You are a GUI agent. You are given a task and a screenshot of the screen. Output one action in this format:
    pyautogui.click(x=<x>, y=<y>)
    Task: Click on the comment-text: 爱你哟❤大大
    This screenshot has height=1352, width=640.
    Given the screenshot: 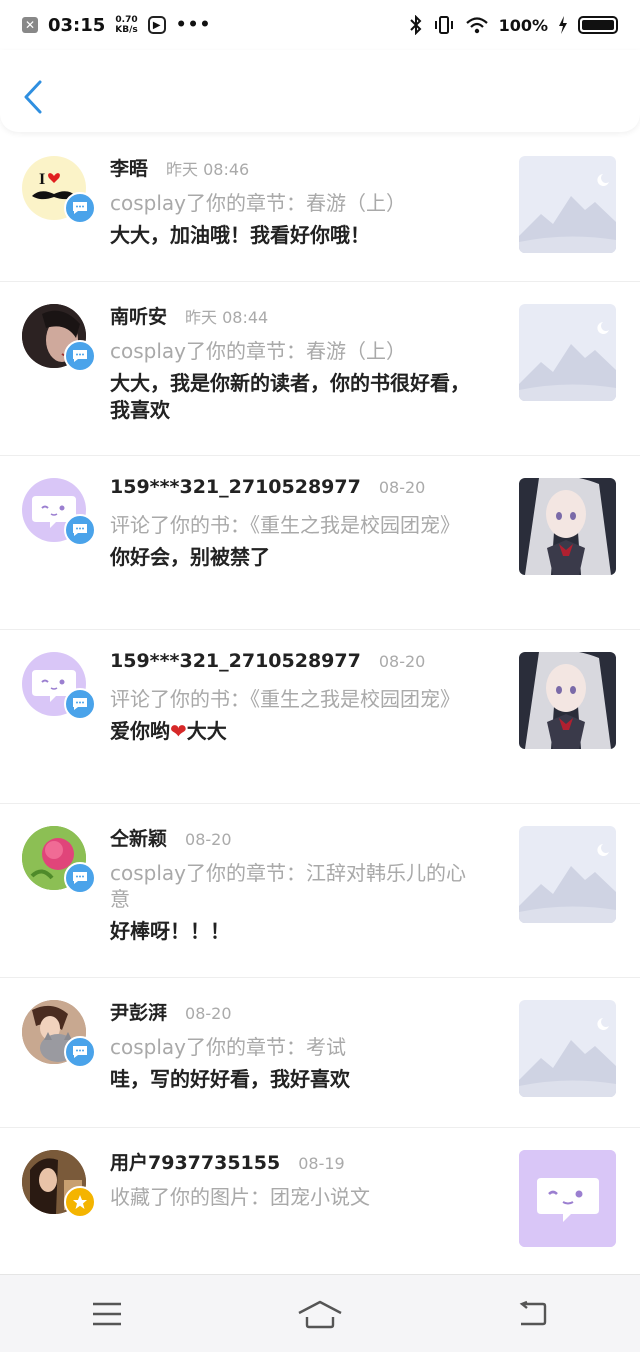 What is the action you would take?
    pyautogui.click(x=168, y=731)
    